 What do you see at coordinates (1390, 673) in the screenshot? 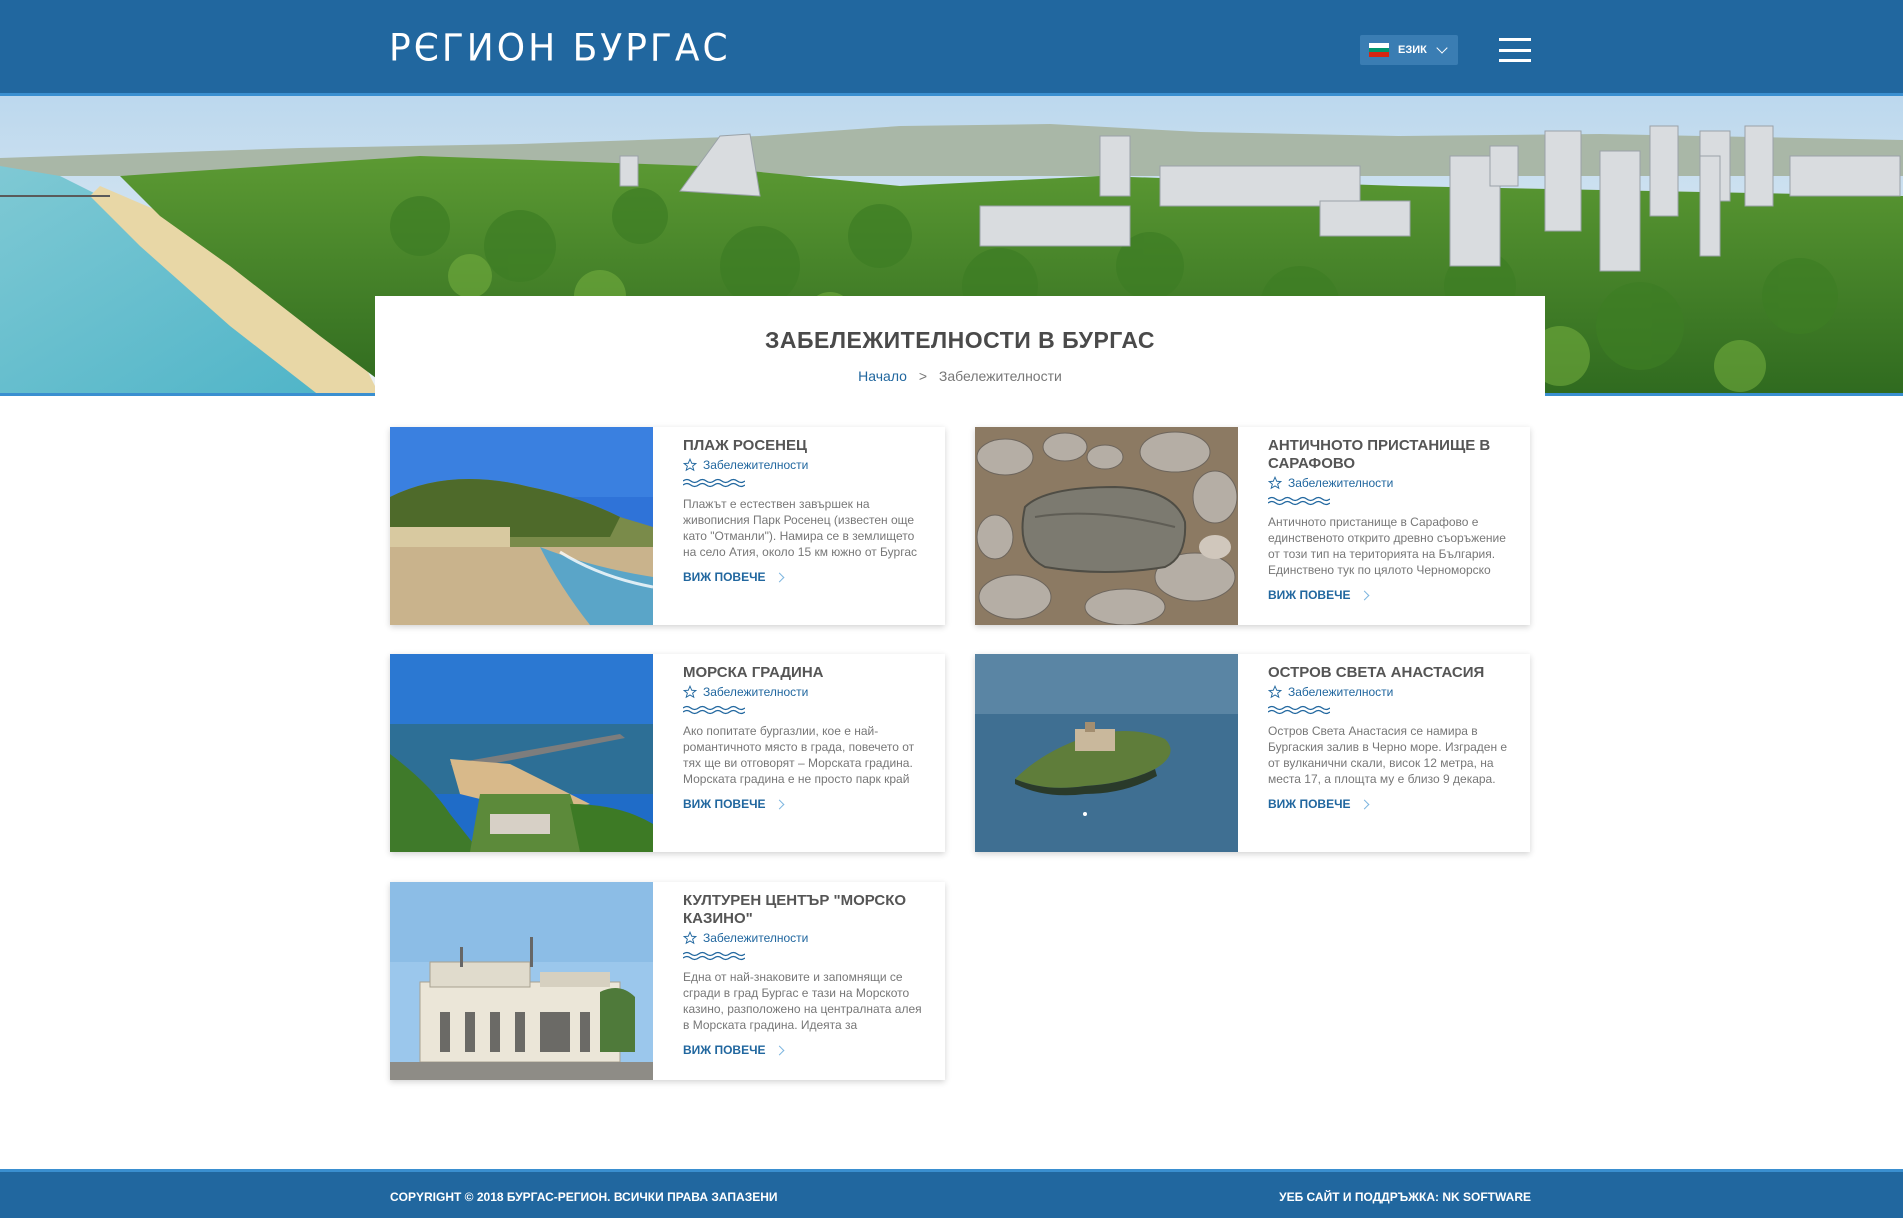
I see `card-title: ОСТРОВ СВЕТА АНАСТАСИЯ` at bounding box center [1390, 673].